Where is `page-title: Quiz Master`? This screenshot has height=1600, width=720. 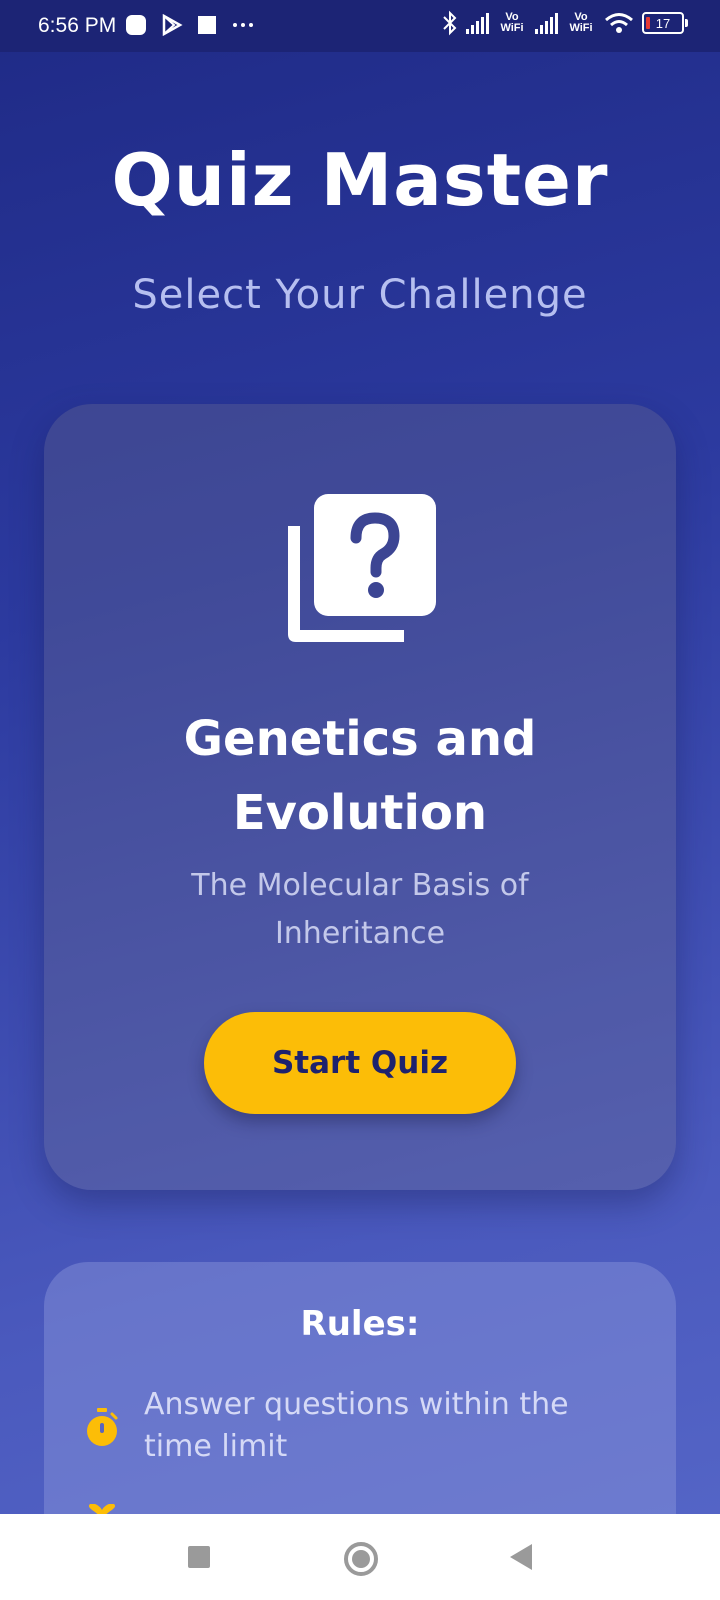 page-title: Quiz Master is located at coordinates (360, 180).